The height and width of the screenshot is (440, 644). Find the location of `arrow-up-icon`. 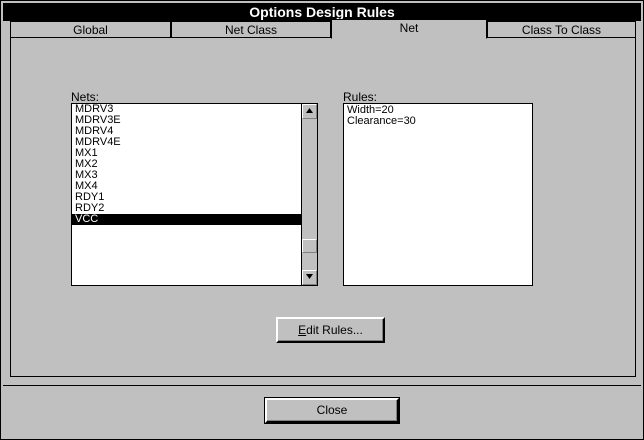

arrow-up-icon is located at coordinates (309, 110).